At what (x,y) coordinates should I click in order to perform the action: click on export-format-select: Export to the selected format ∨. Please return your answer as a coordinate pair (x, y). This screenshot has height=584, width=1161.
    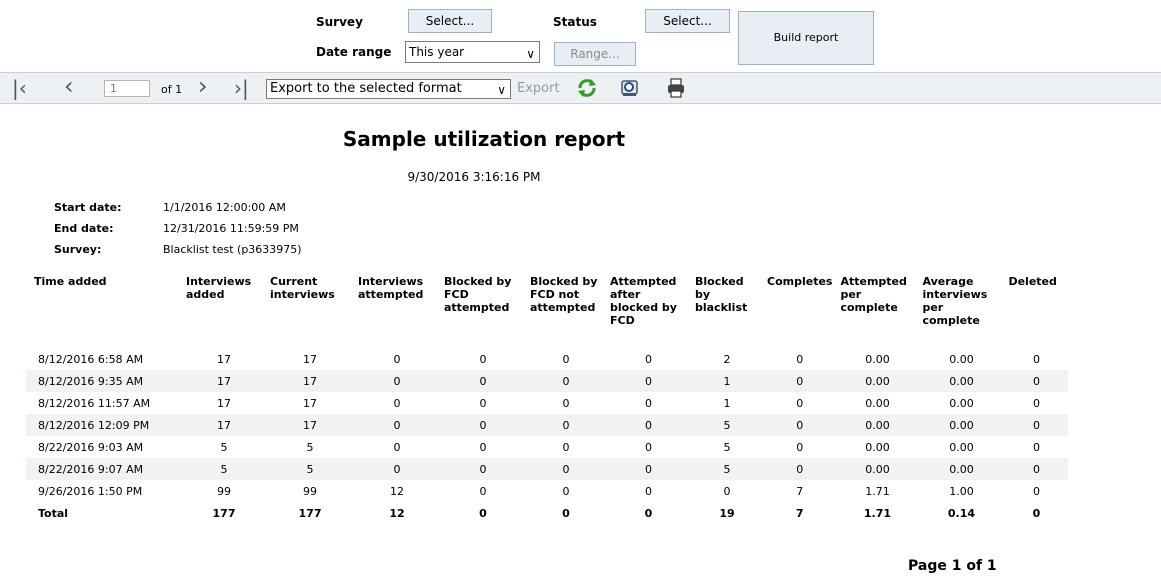
    Looking at the image, I should click on (388, 89).